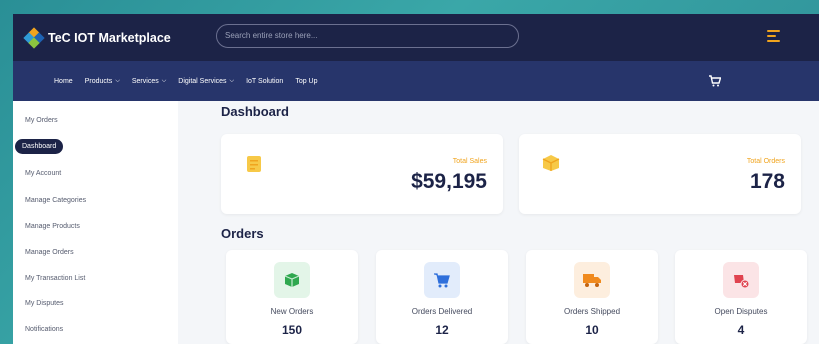  Describe the element at coordinates (43, 173) in the screenshot. I see `sidebar-item-my-account: My Account` at that location.